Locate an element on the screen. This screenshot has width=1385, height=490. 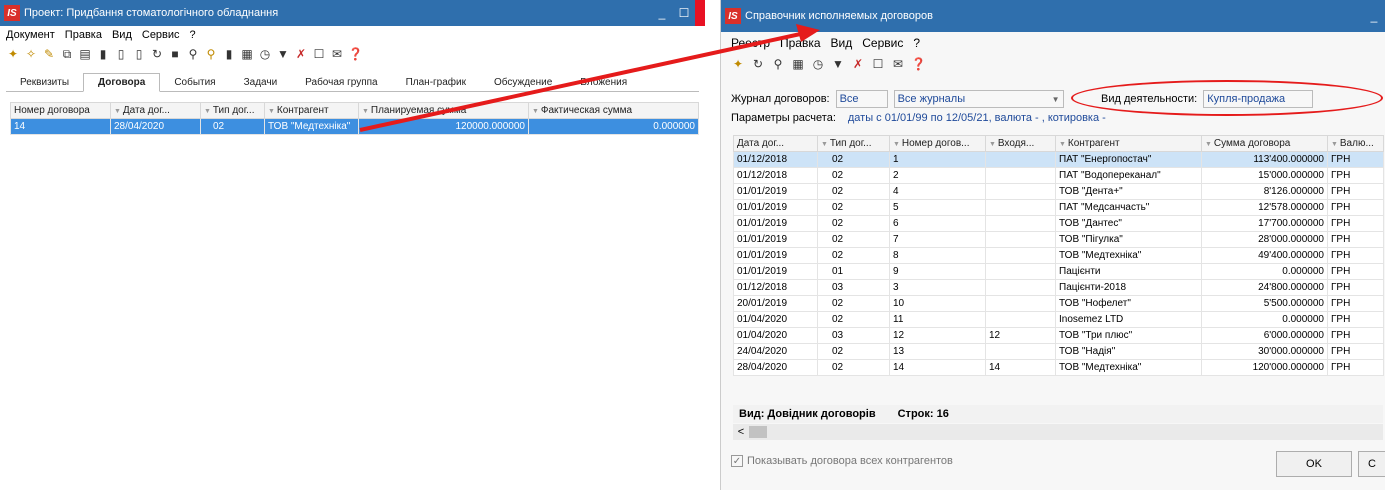
column-icon: ▮ is located at coordinates (229, 54).